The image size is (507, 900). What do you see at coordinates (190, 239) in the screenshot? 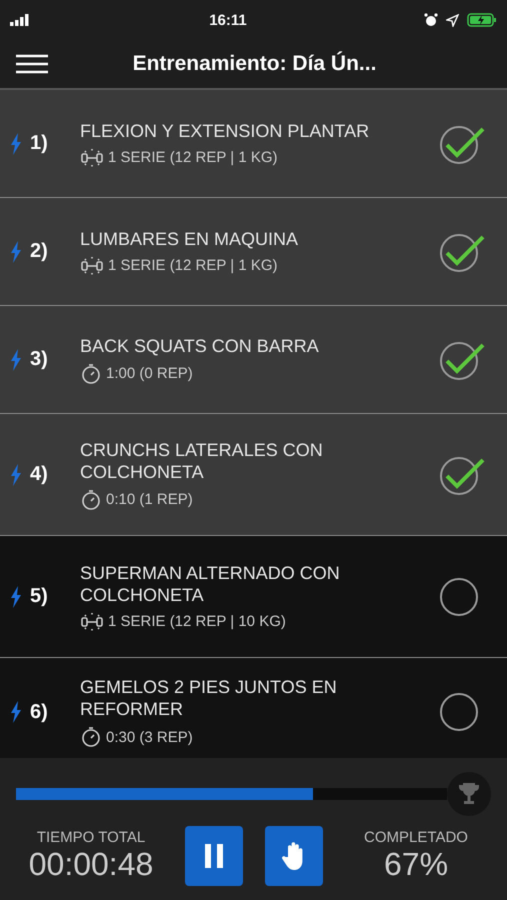
I see `exercise-name: LUMBARES EN MAQUINA` at bounding box center [190, 239].